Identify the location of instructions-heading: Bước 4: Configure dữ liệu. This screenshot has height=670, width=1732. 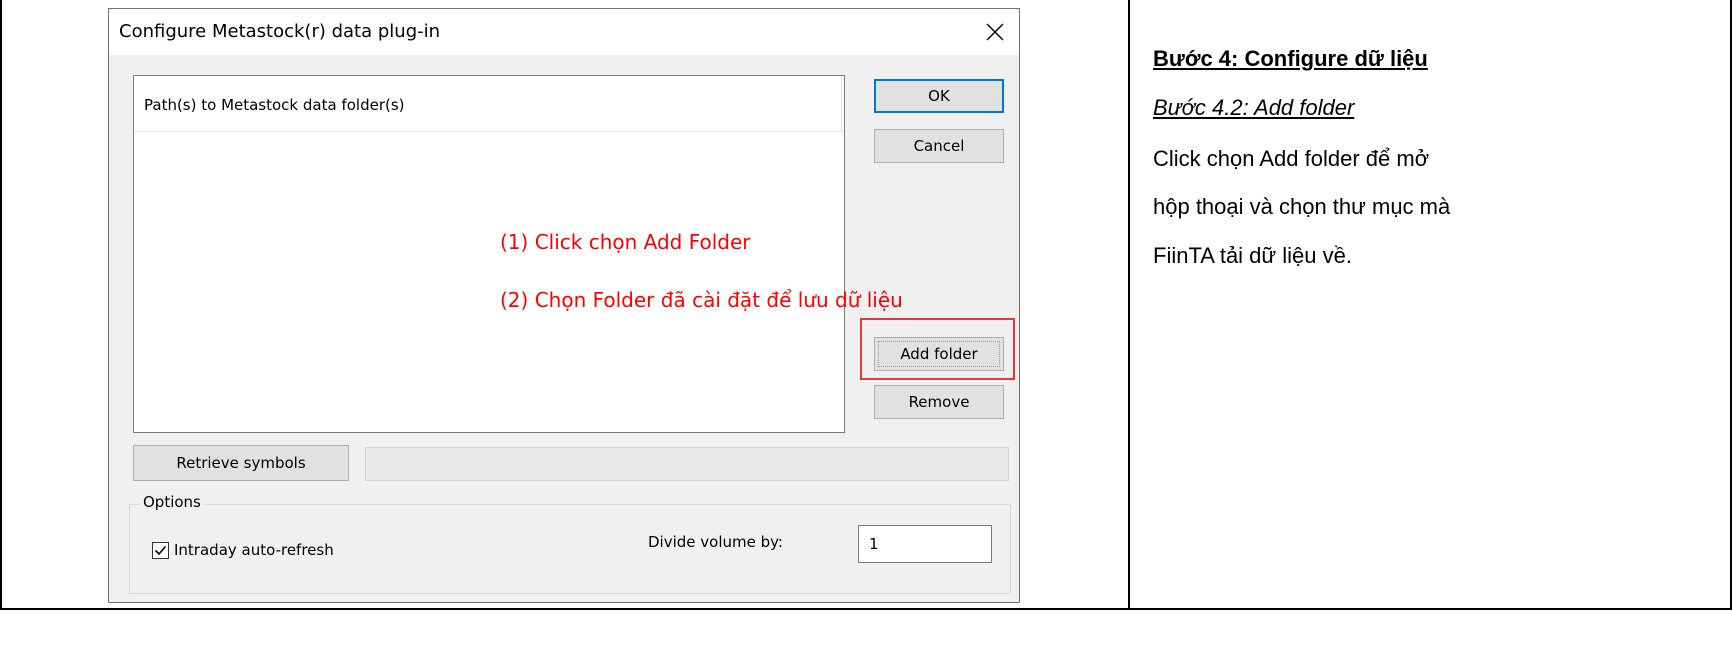
(1290, 58).